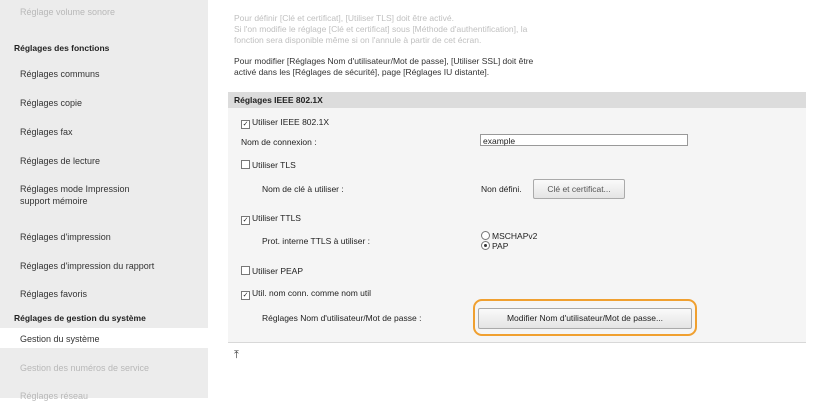 This screenshot has width=822, height=402. I want to click on sidebar-section-functions: Réglages des fonctions, so click(62, 48).